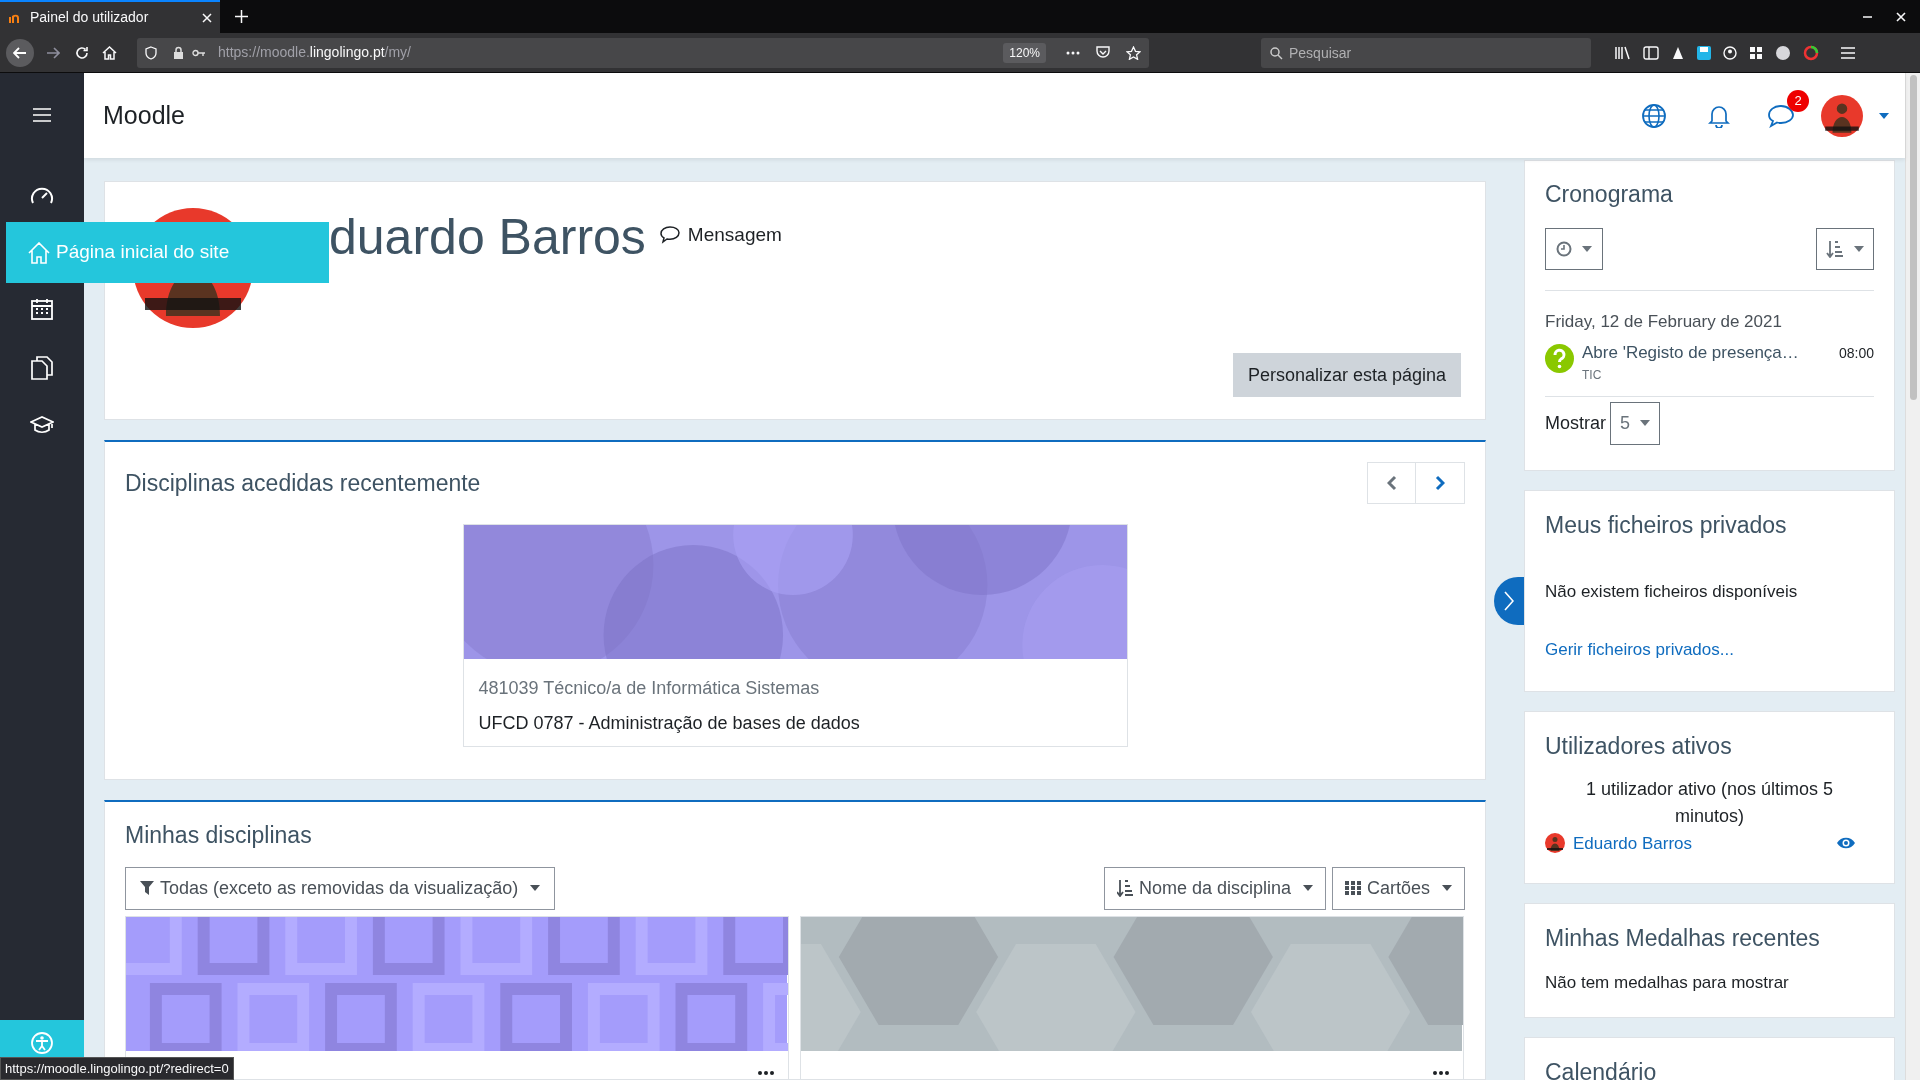  What do you see at coordinates (1666, 525) in the screenshot?
I see `block-title: Meus ficheiros privados` at bounding box center [1666, 525].